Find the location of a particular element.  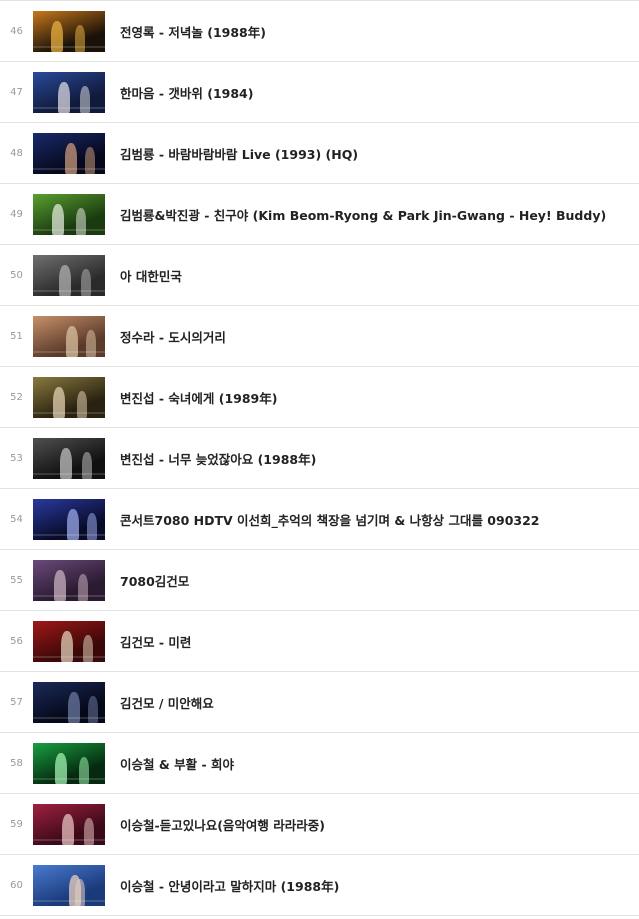

row-index: 54 is located at coordinates (16, 519).